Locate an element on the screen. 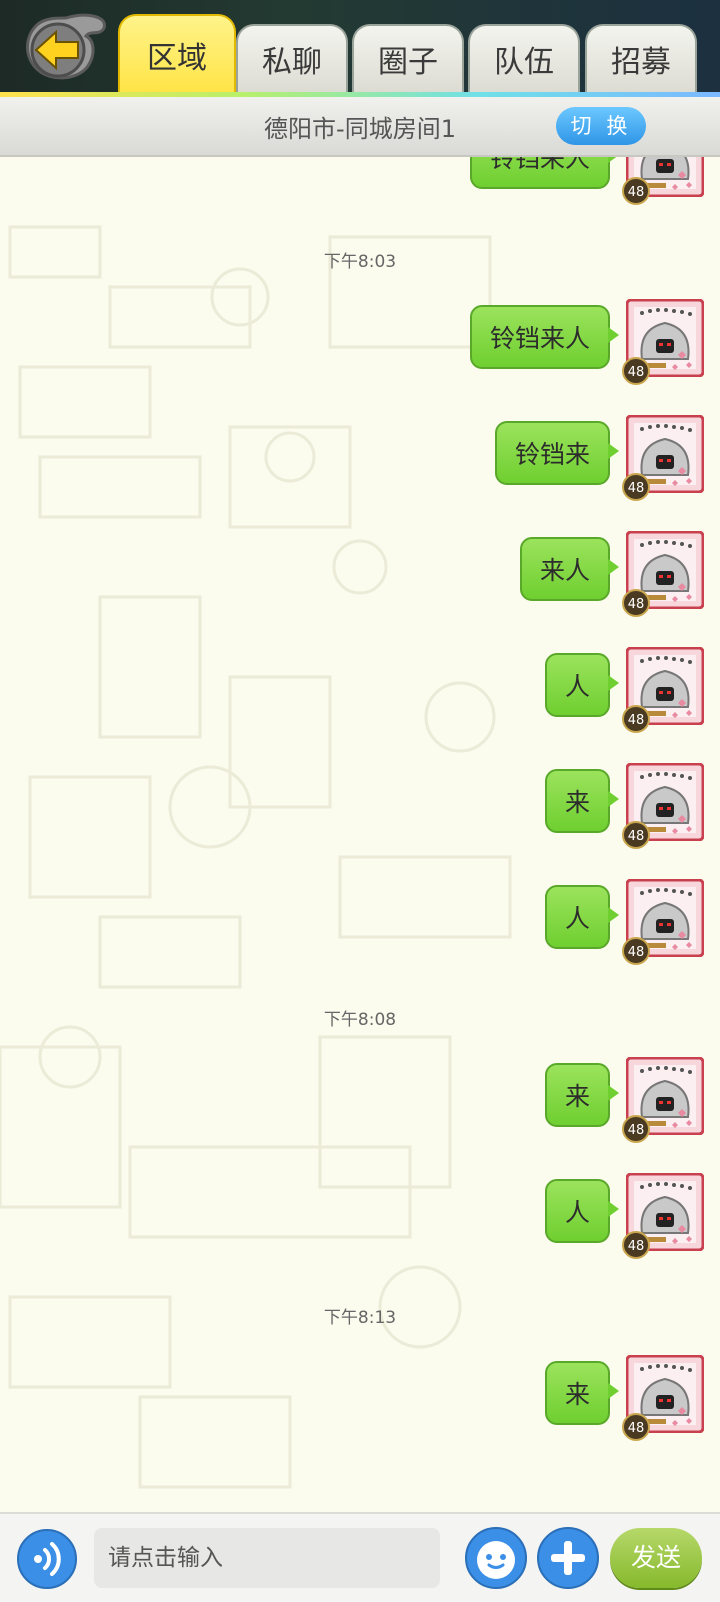 Image resolution: width=720 pixels, height=1602 pixels. voice-icon is located at coordinates (47, 1559).